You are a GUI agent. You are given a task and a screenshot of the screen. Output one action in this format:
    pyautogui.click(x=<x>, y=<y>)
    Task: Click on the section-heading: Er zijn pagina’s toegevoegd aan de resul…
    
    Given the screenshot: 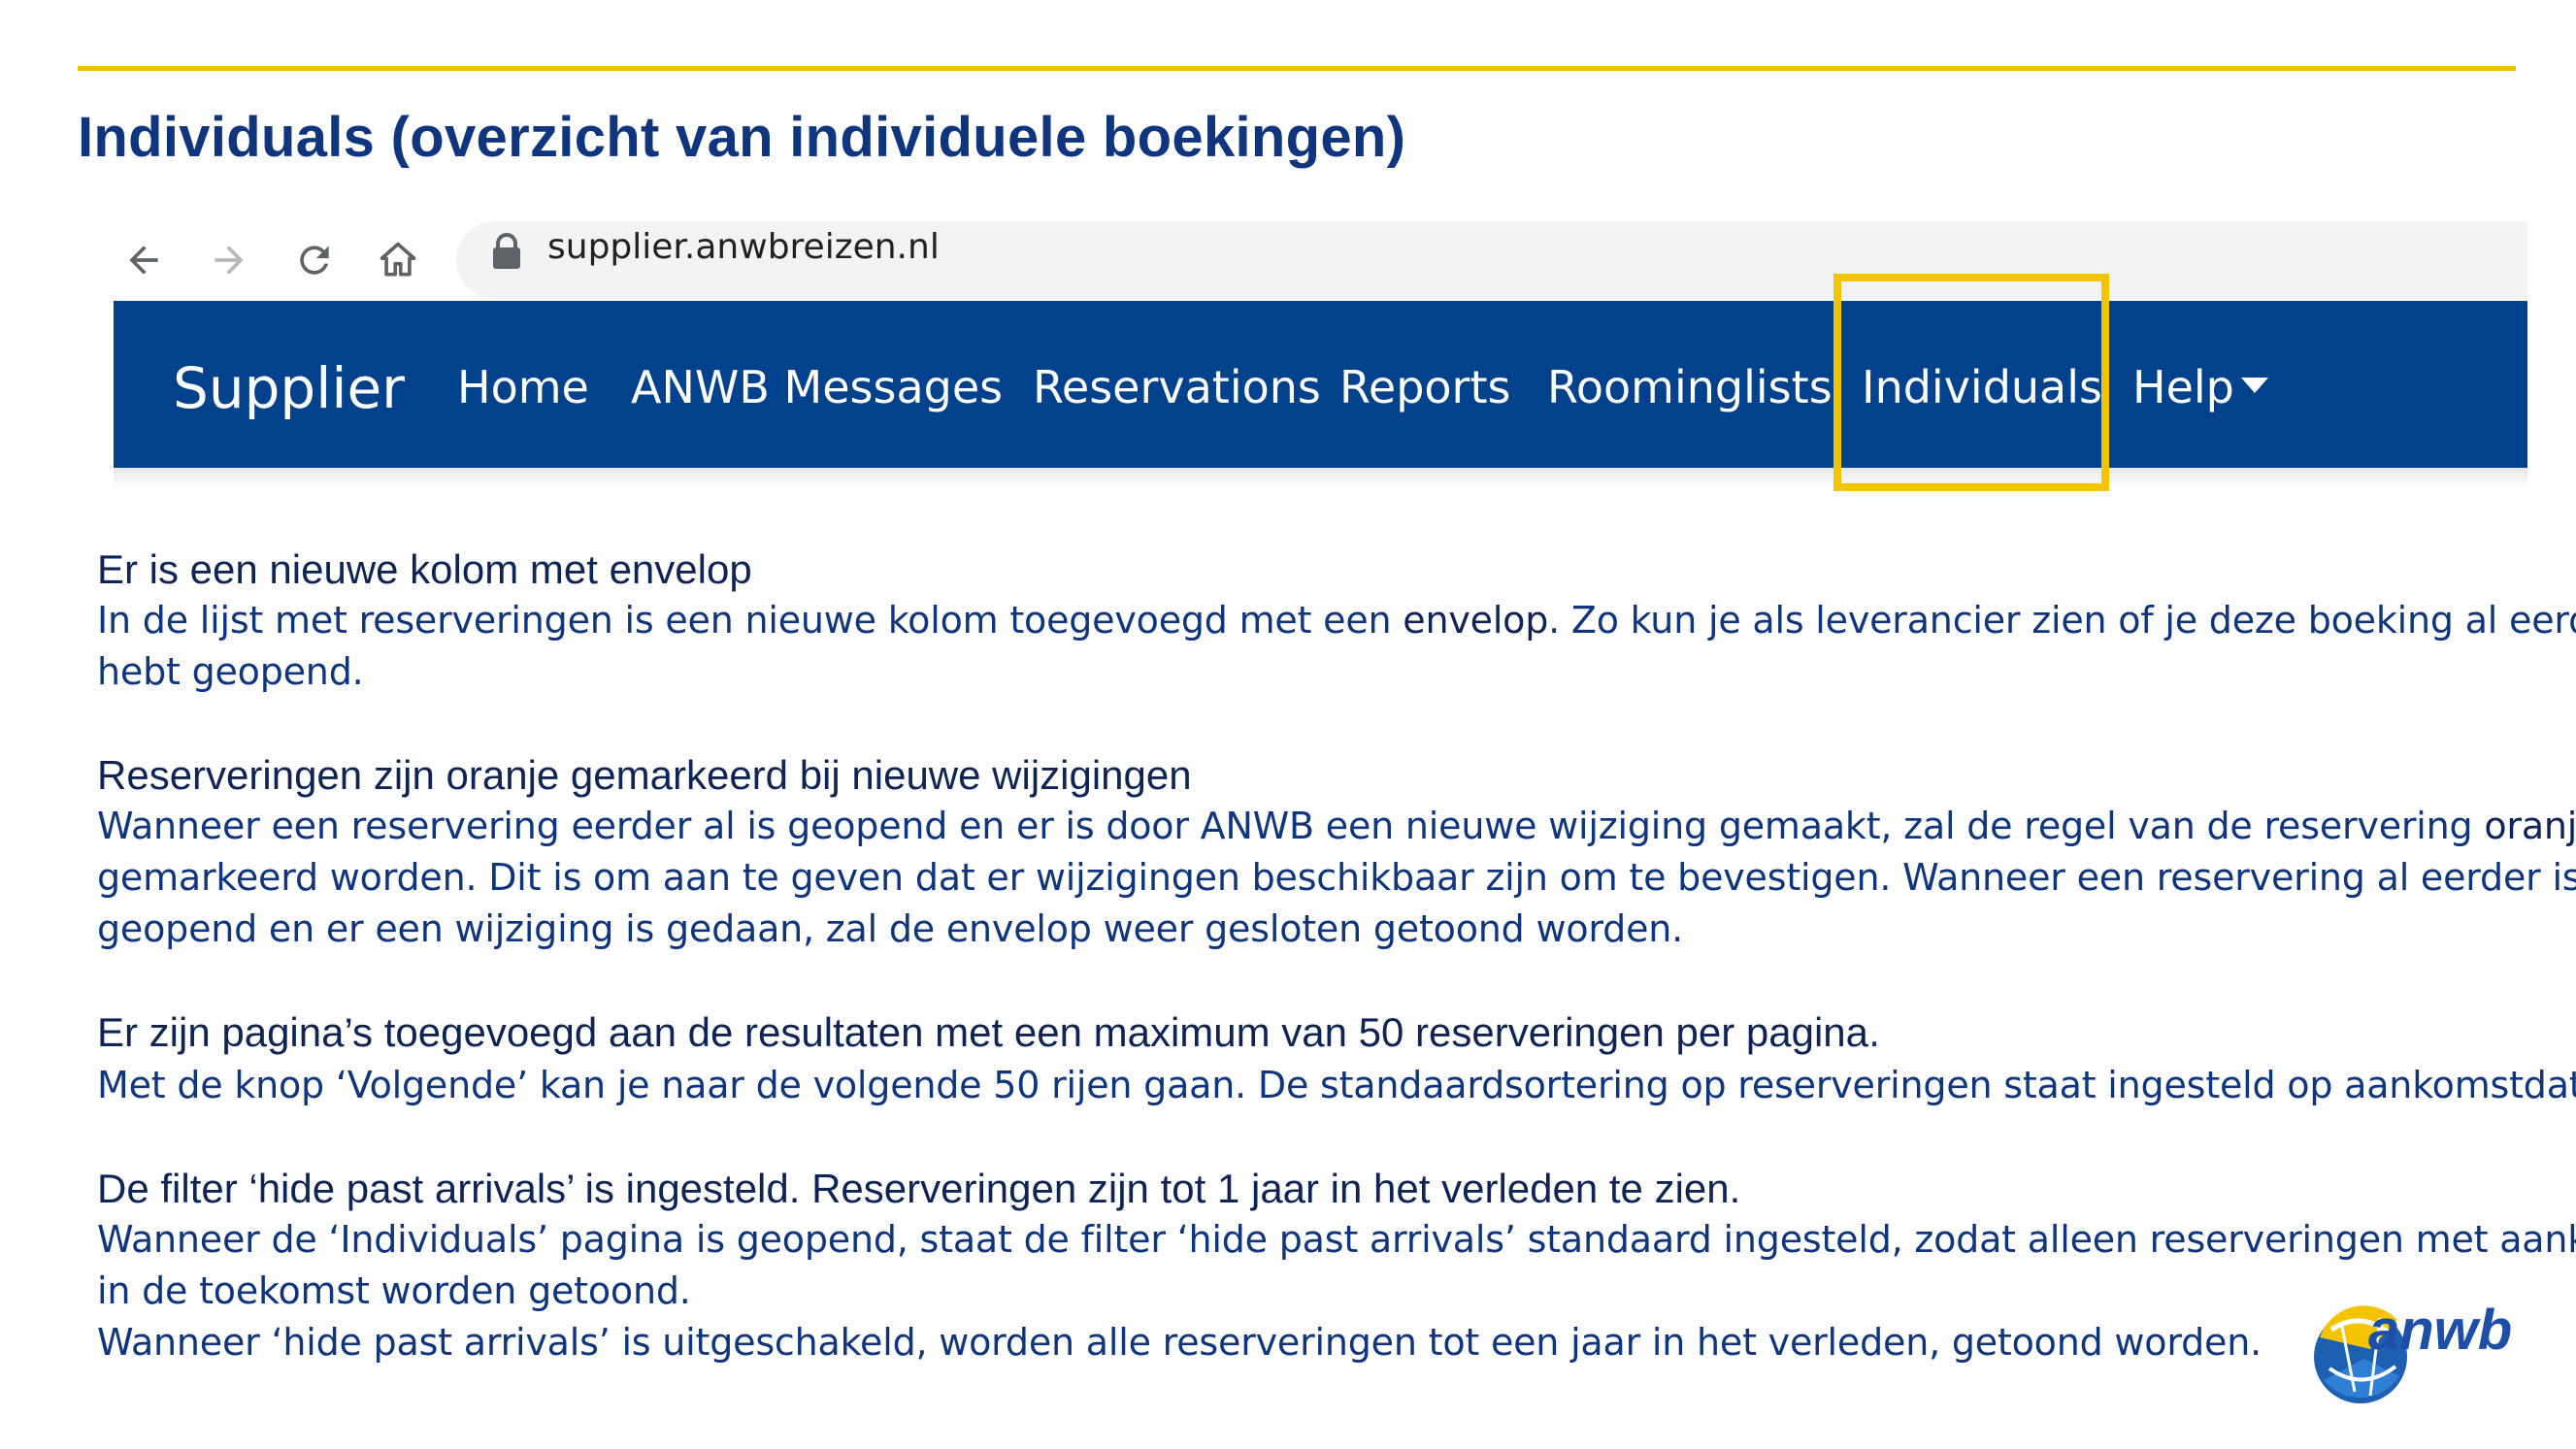 What is the action you would take?
    pyautogui.click(x=1320, y=1033)
    